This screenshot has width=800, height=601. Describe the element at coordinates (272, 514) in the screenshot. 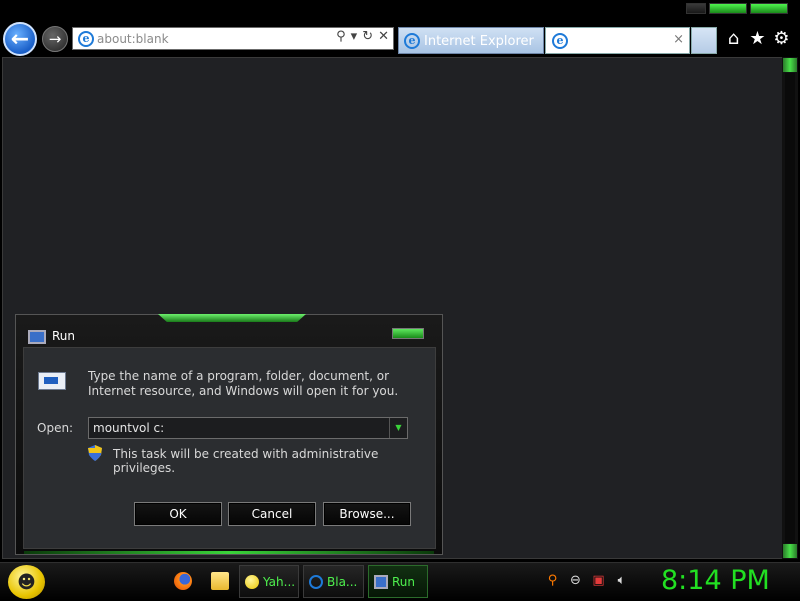

I see `cancel-button: Cancel` at that location.